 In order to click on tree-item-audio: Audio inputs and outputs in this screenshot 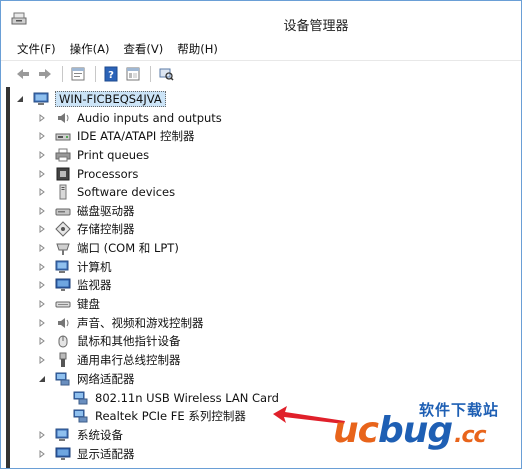, I will do `click(129, 118)`.